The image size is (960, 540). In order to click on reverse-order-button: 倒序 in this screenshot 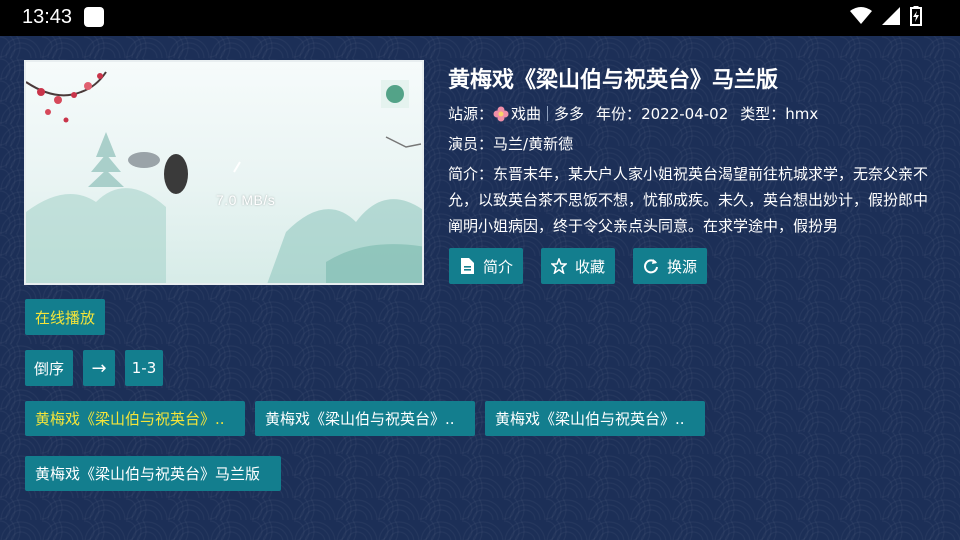, I will do `click(49, 368)`.